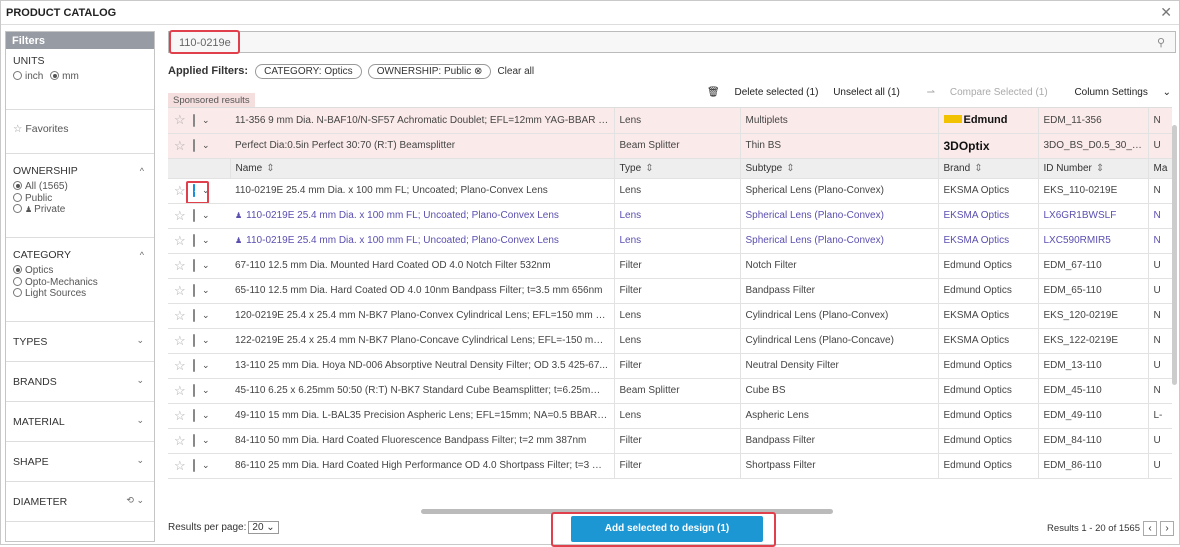 This screenshot has width=1180, height=547. What do you see at coordinates (1093, 168) in the screenshot?
I see `column-header: ID Number ⇕` at bounding box center [1093, 168].